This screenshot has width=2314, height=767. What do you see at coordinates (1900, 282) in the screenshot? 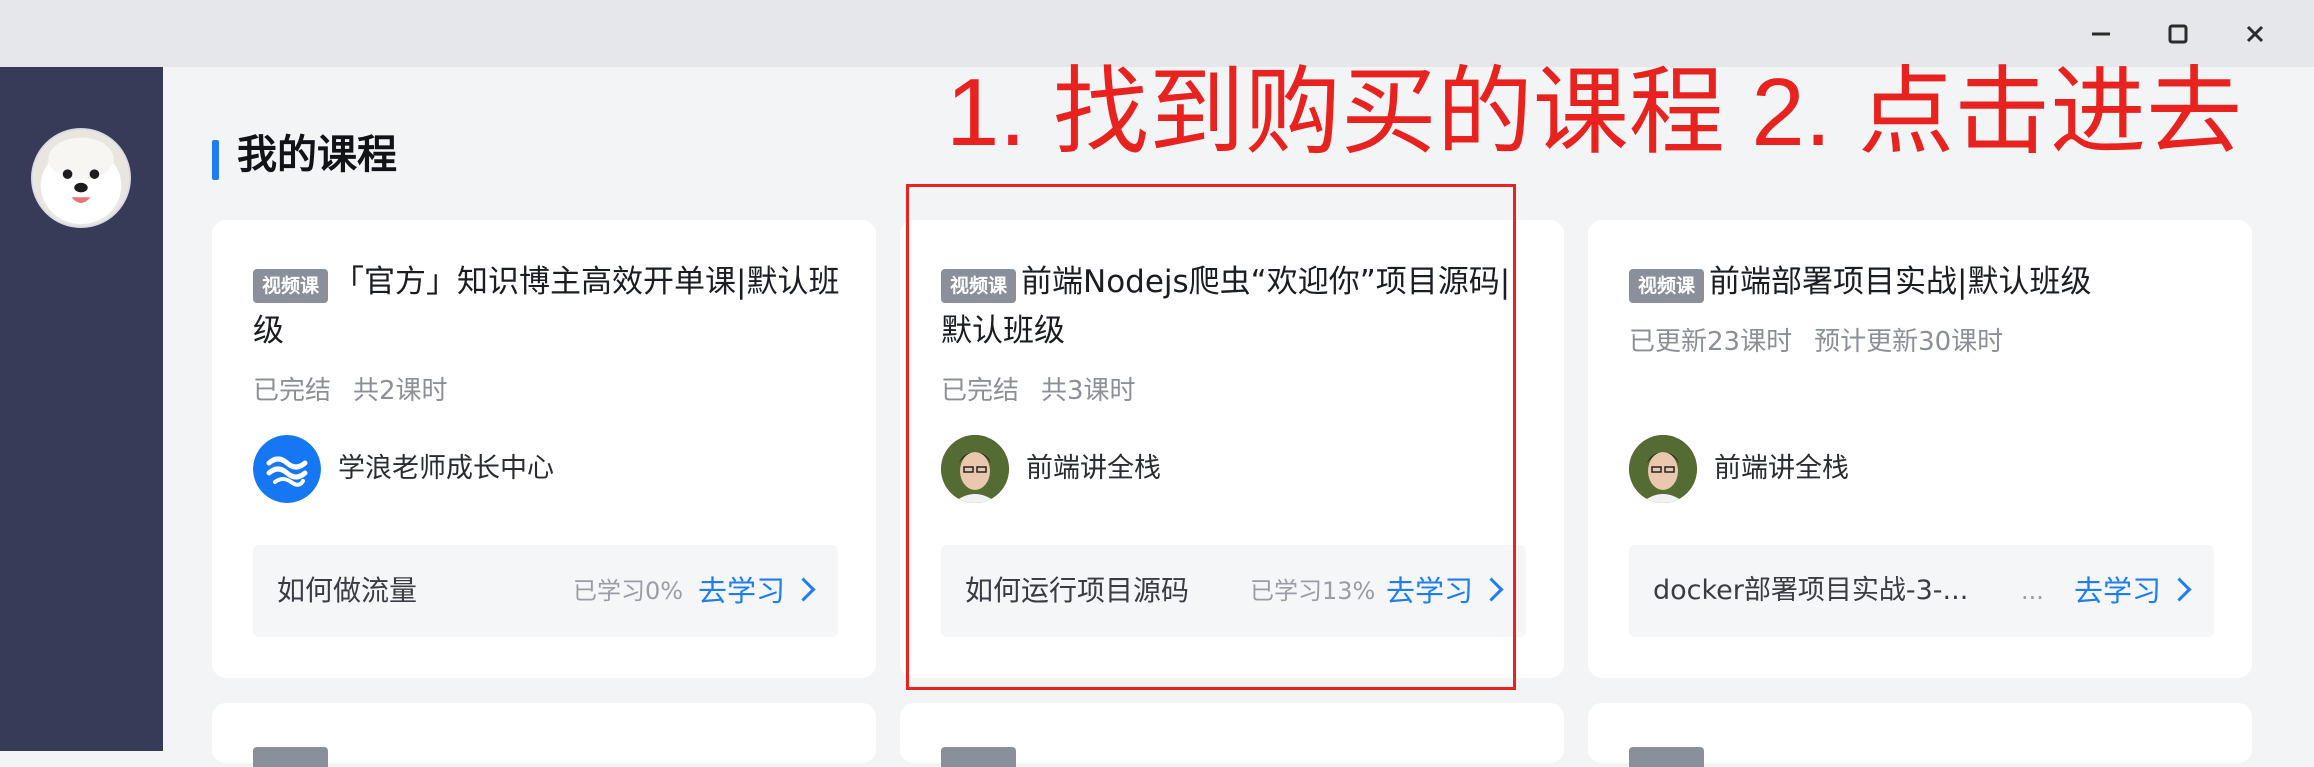
I see `course-title: 前端部署项目实战|默认班级` at bounding box center [1900, 282].